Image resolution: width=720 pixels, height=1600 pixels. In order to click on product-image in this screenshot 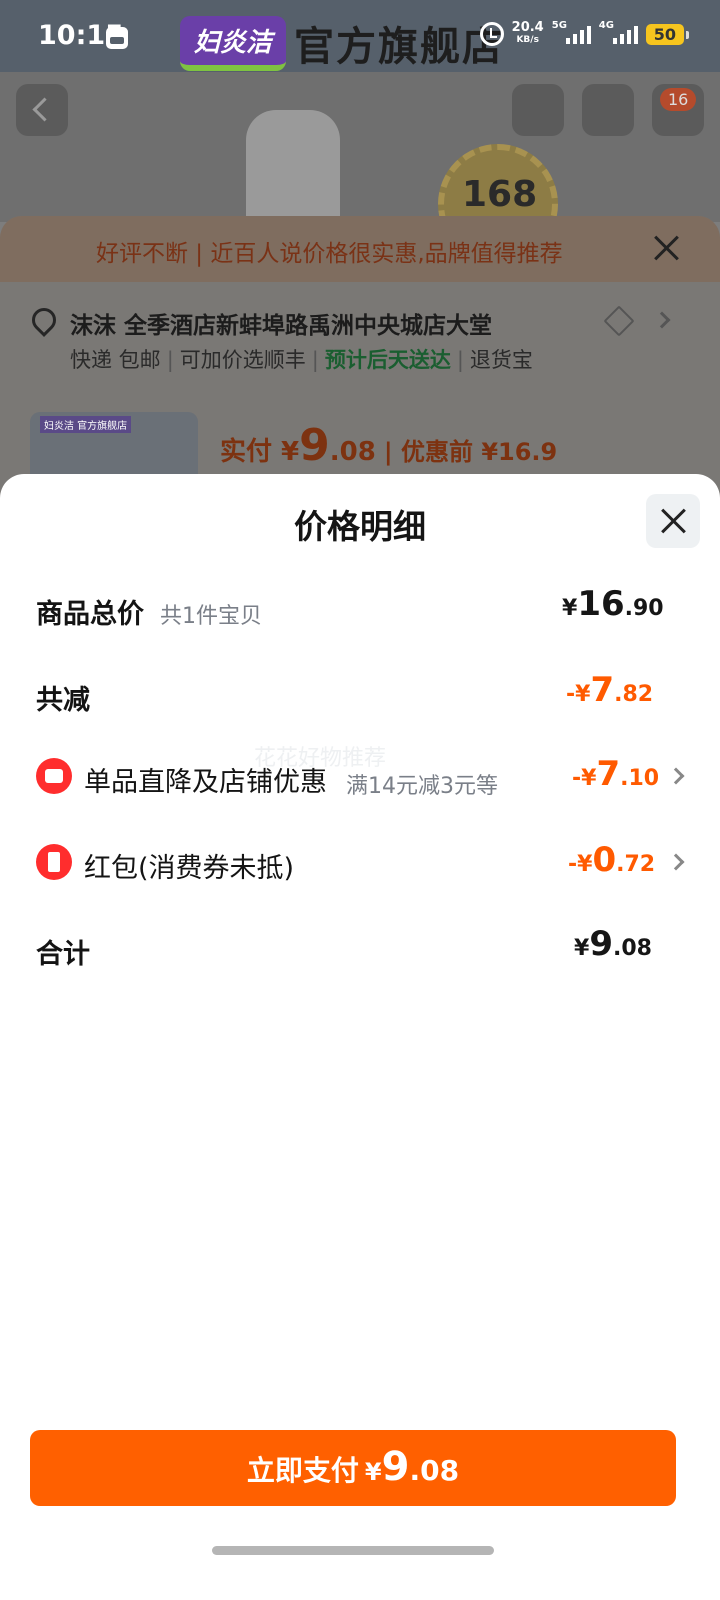, I will do `click(293, 166)`.